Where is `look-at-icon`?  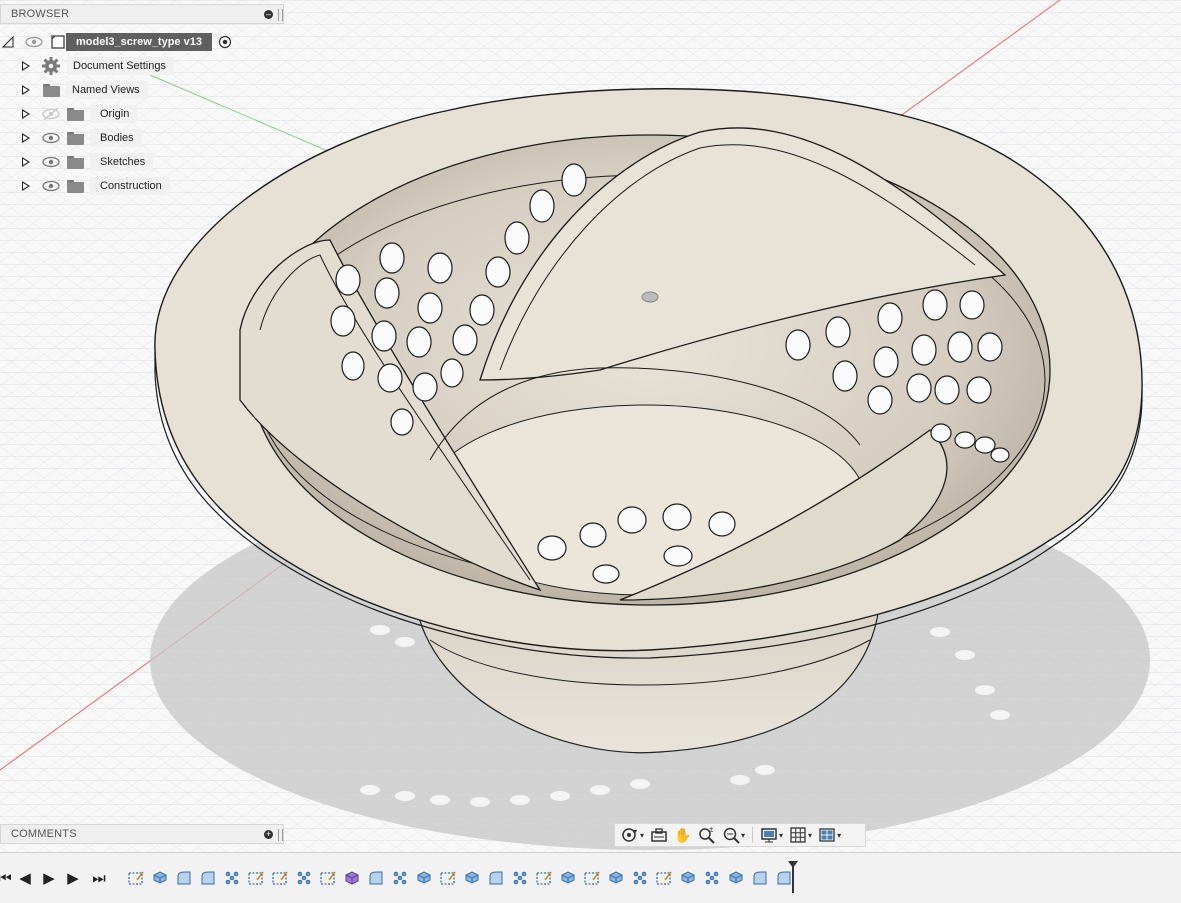 look-at-icon is located at coordinates (659, 835).